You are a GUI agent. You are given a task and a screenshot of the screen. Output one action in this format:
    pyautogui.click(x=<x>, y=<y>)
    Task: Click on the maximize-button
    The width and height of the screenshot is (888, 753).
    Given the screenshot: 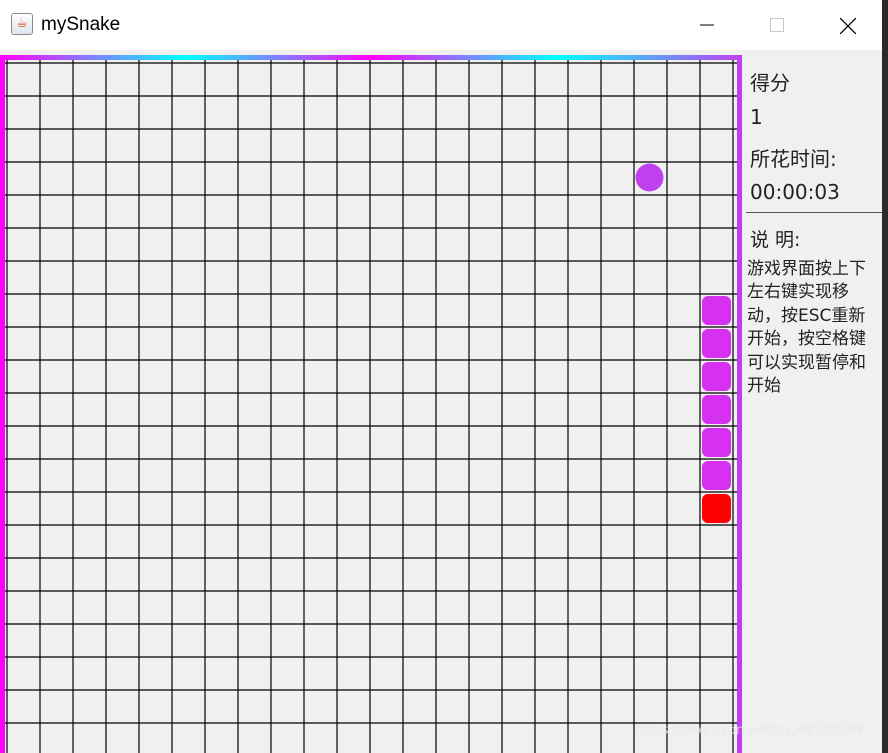 What is the action you would take?
    pyautogui.click(x=777, y=25)
    